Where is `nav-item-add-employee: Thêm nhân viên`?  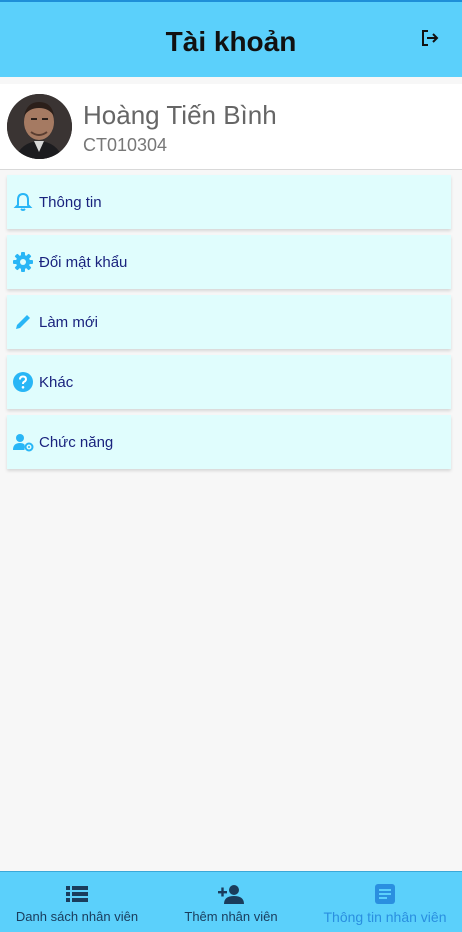 nav-item-add-employee: Thêm nhân viên is located at coordinates (231, 902).